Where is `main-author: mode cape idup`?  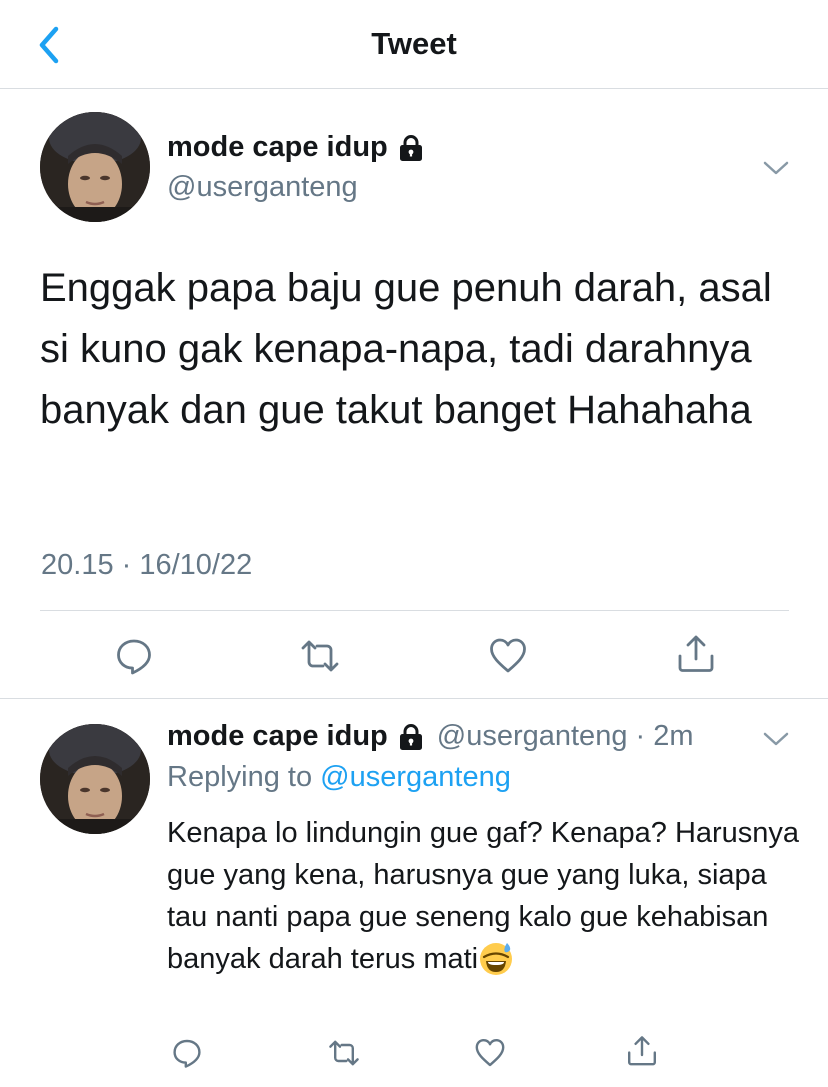 main-author: mode cape idup is located at coordinates (296, 147).